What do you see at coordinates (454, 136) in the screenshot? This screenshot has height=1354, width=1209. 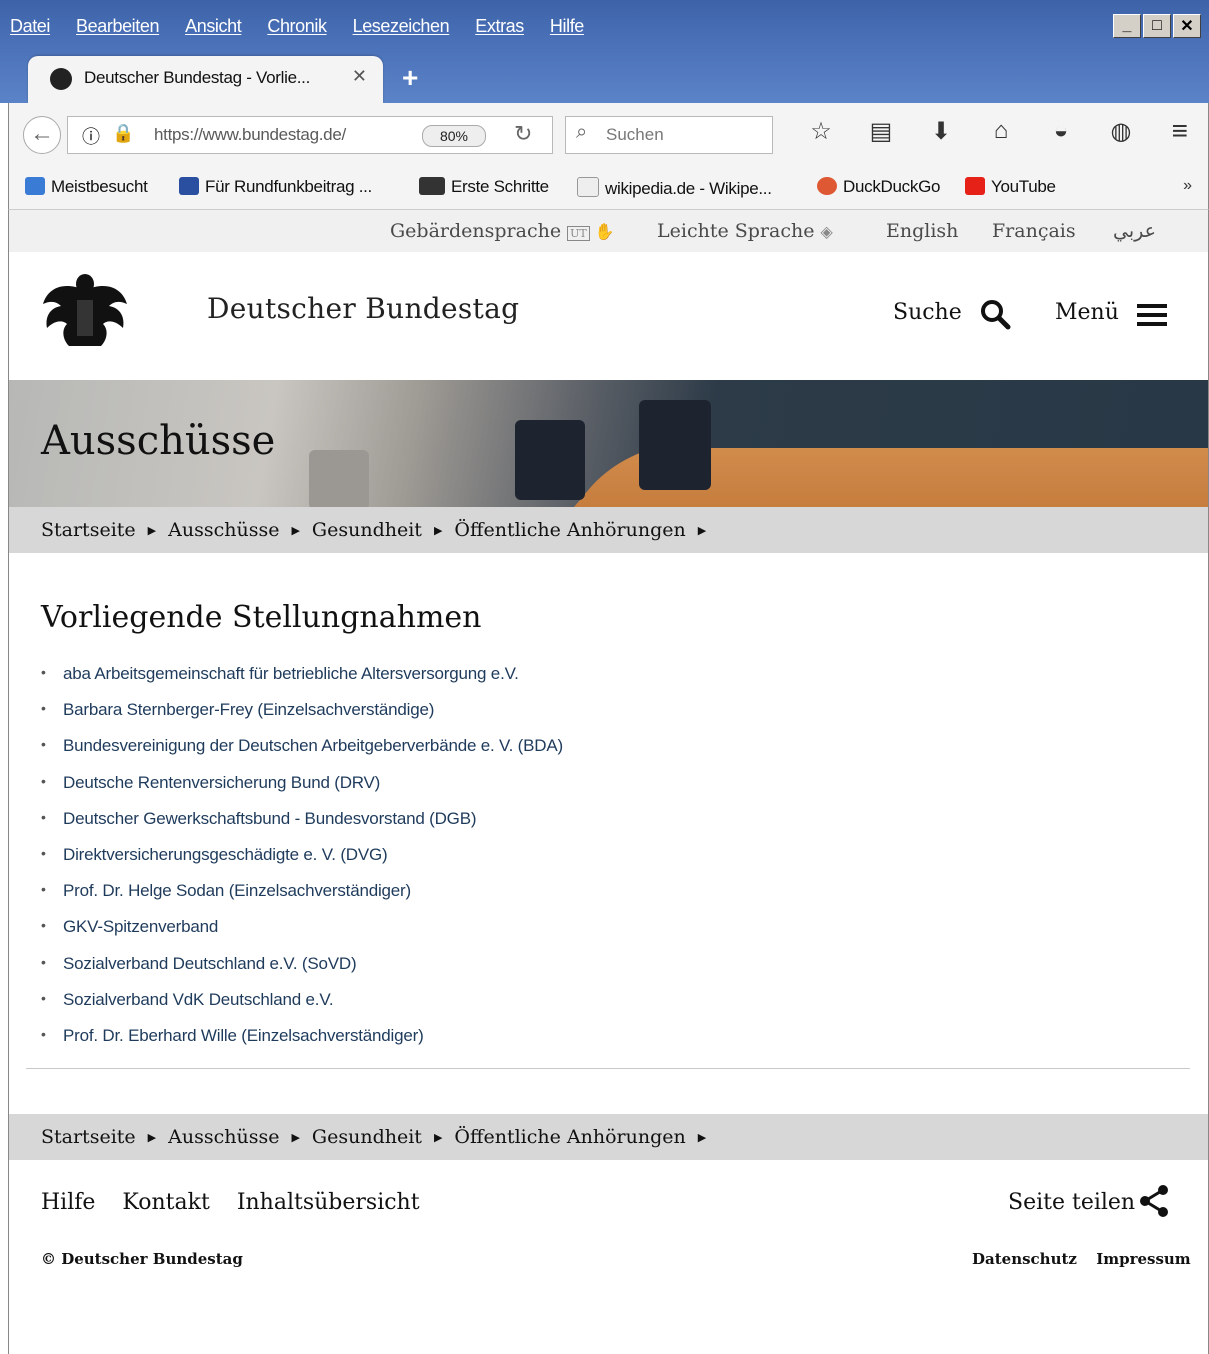 I see `zoom-badge: 80%` at bounding box center [454, 136].